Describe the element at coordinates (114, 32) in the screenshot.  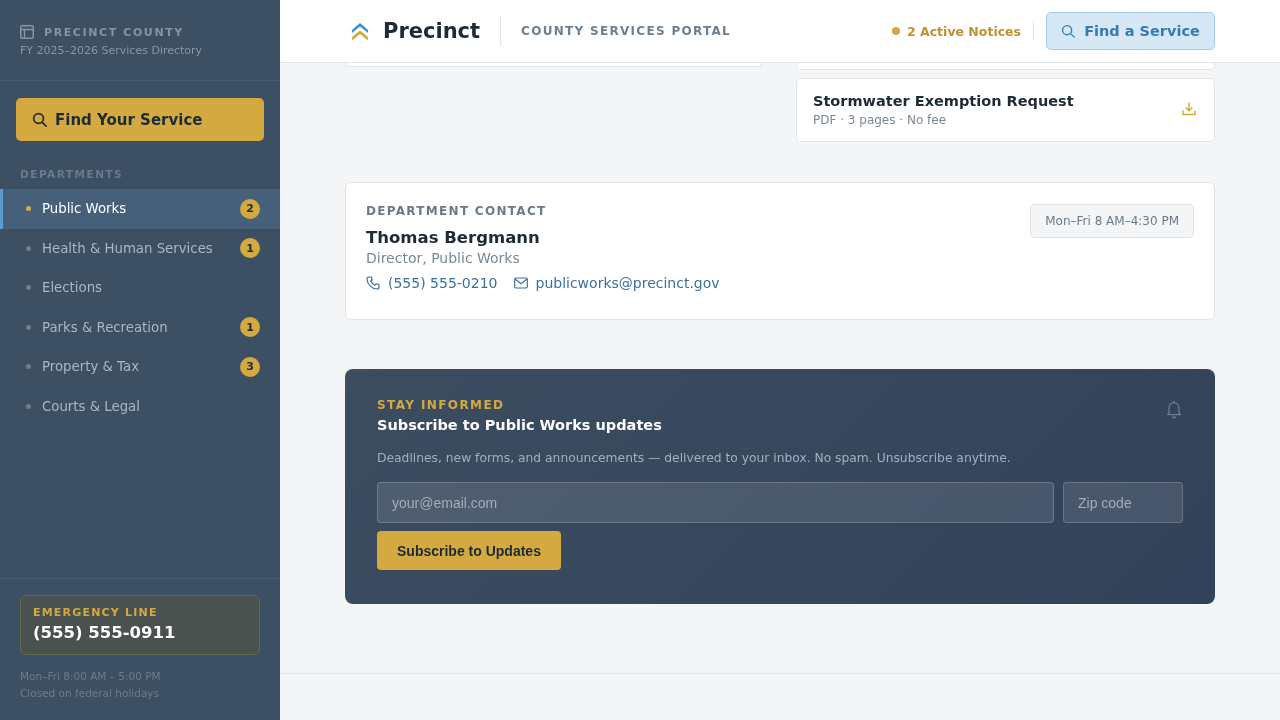
I see `county-name: PRECINCT COUNTY` at that location.